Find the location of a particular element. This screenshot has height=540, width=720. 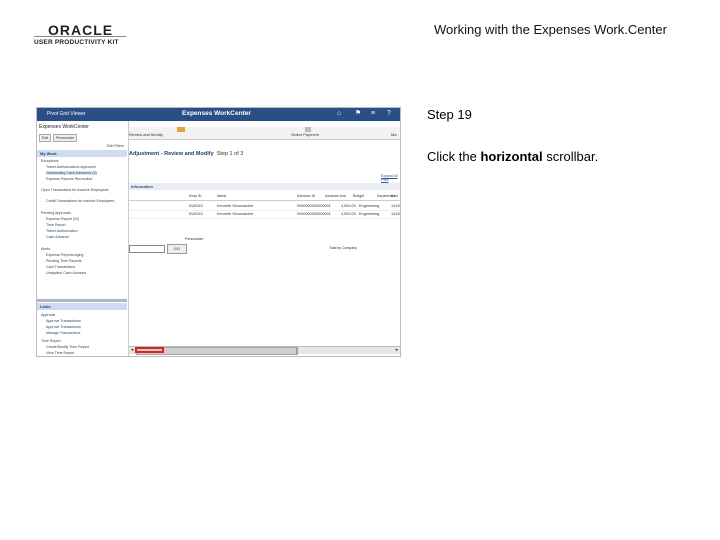

action-select is located at coordinates (147, 249).